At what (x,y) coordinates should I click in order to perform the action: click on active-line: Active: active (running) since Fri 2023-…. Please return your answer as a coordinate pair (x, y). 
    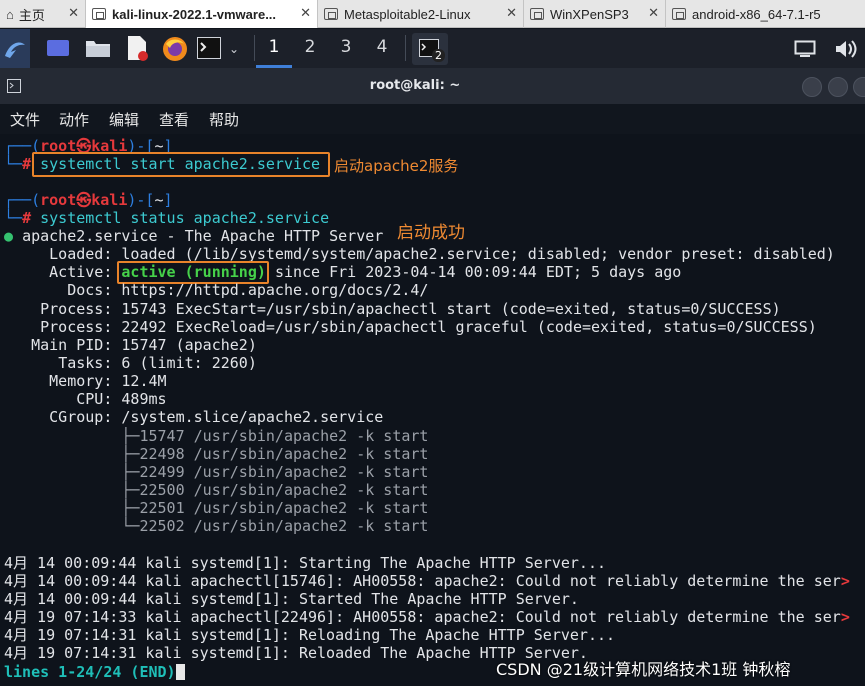
    Looking at the image, I should click on (365, 272).